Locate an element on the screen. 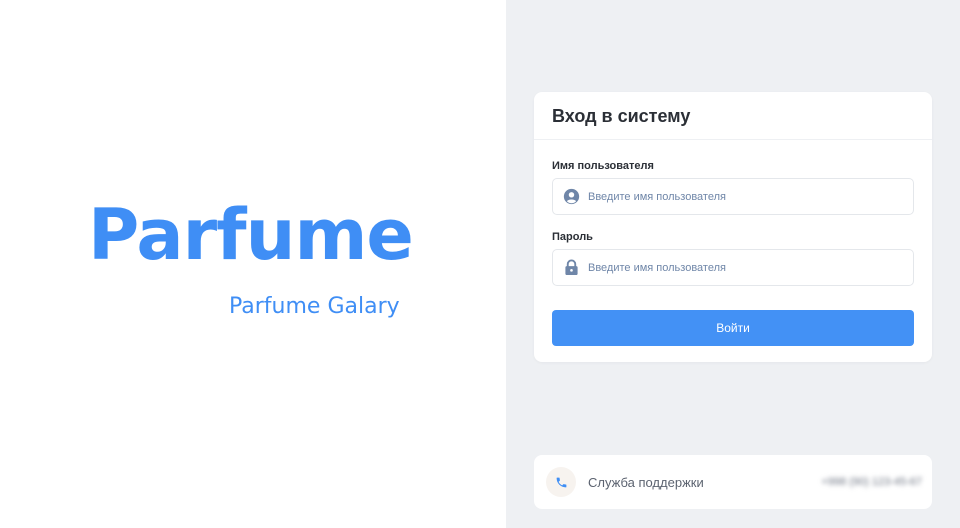 The image size is (960, 528). username-input is located at coordinates (750, 196).